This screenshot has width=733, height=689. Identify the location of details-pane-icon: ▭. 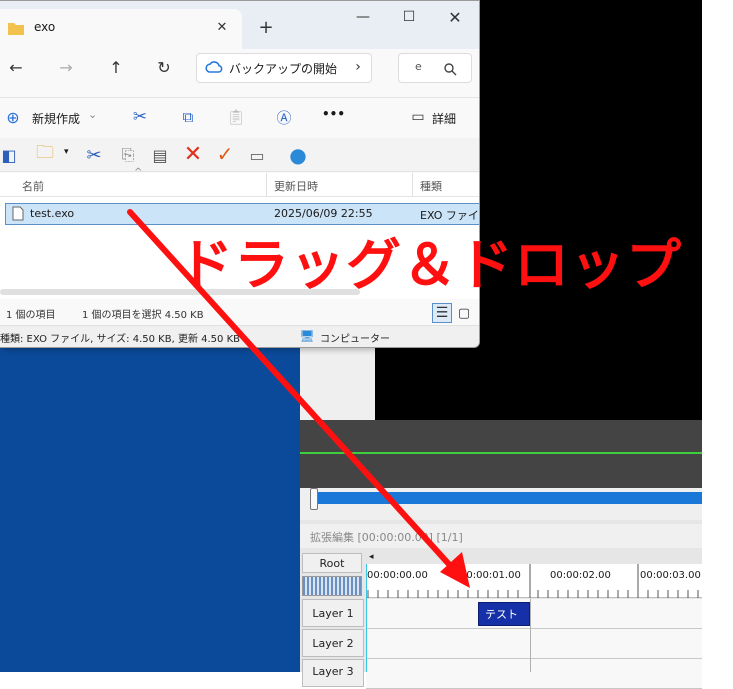
(418, 117).